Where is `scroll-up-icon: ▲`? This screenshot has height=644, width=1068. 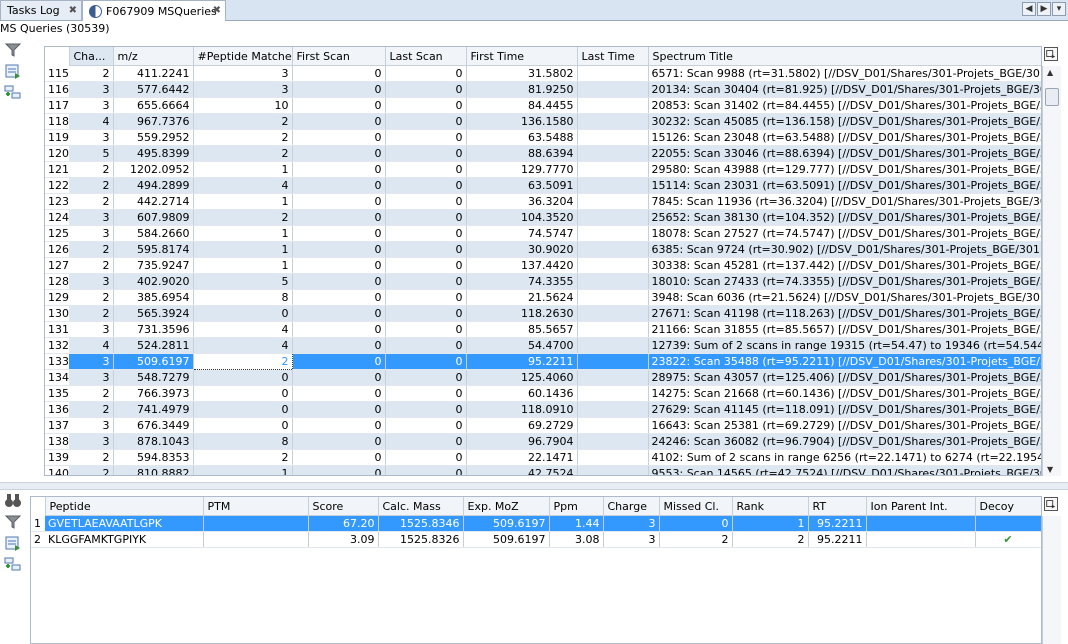 scroll-up-icon: ▲ is located at coordinates (1050, 72).